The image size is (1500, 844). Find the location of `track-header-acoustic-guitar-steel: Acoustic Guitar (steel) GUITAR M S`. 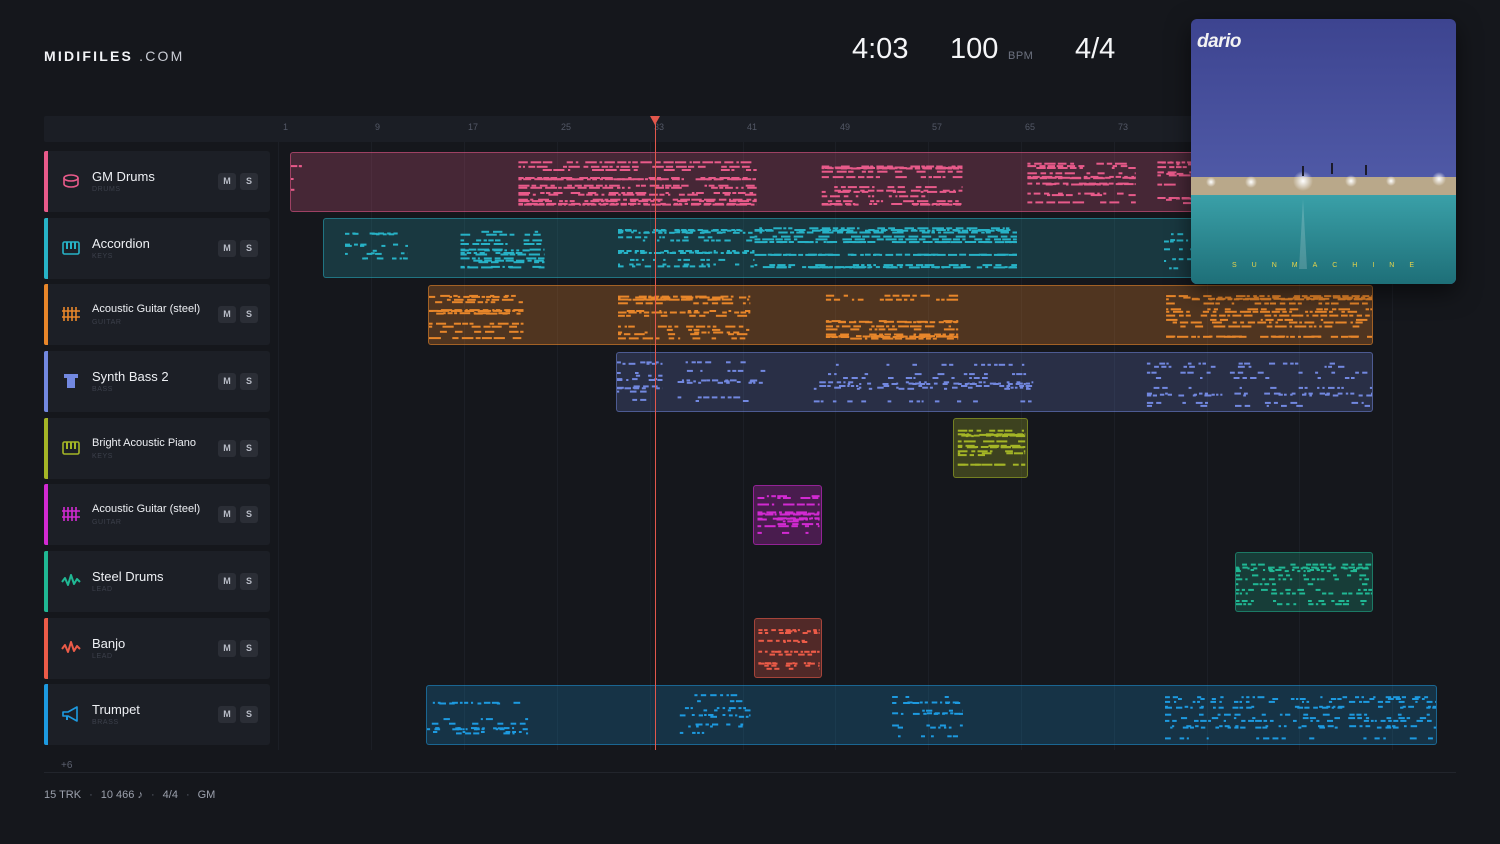

track-header-acoustic-guitar-steel: Acoustic Guitar (steel) GUITAR M S is located at coordinates (157, 314).